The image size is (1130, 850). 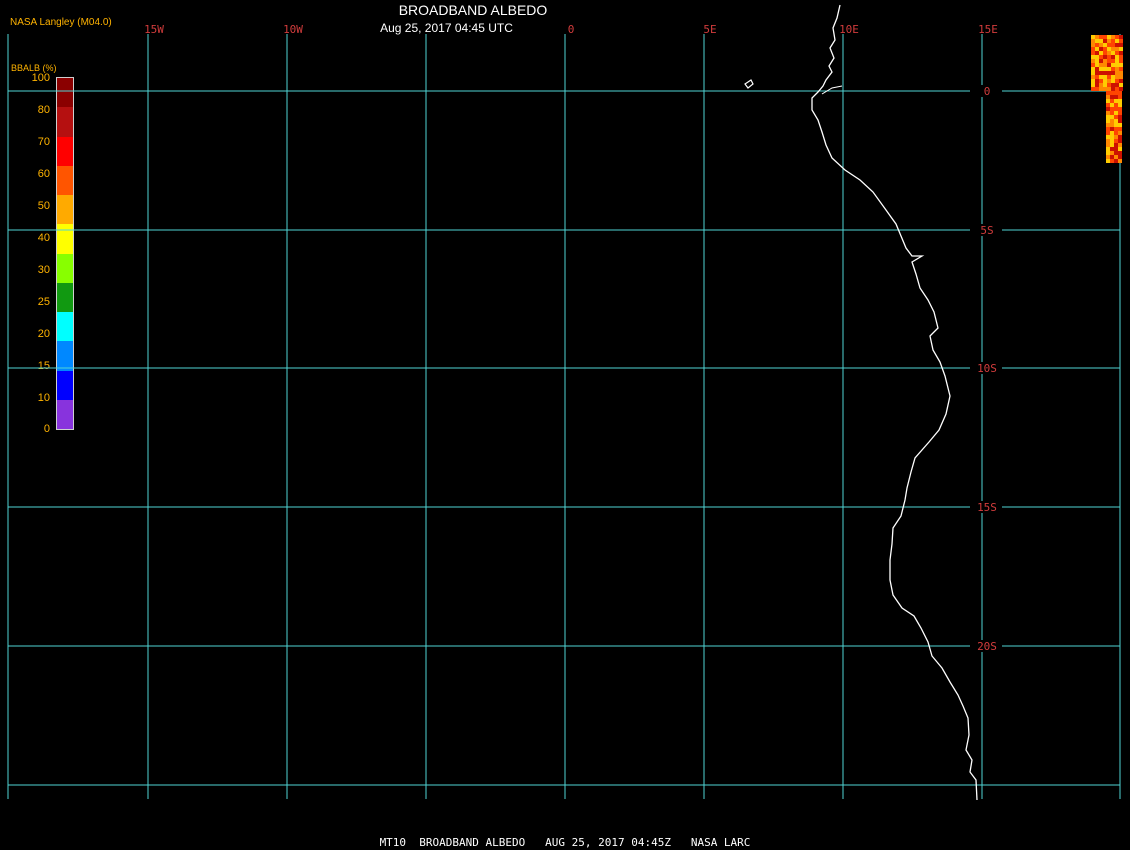 What do you see at coordinates (154, 29) in the screenshot?
I see `longitude-label: 15W` at bounding box center [154, 29].